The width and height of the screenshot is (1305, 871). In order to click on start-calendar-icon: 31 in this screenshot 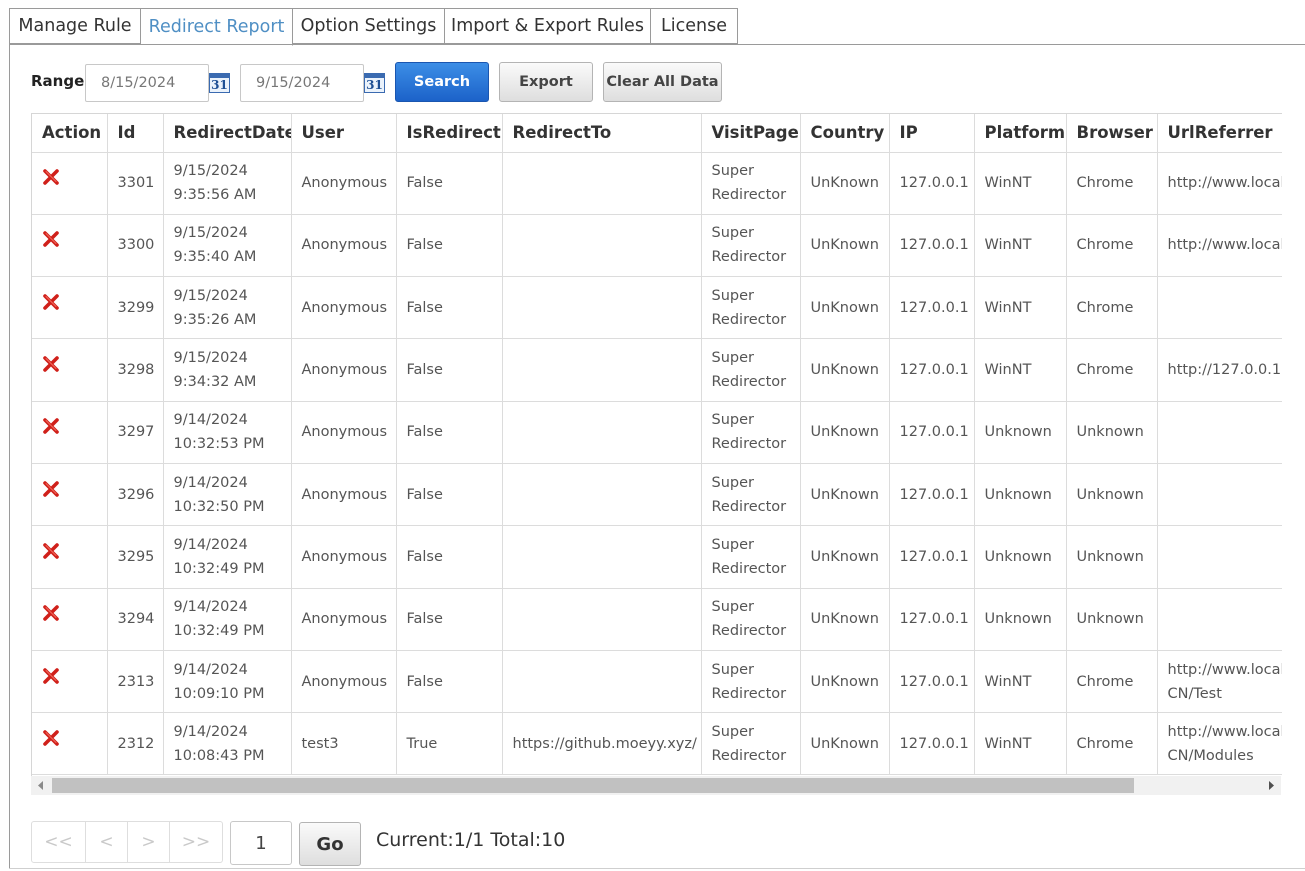, I will do `click(219, 83)`.